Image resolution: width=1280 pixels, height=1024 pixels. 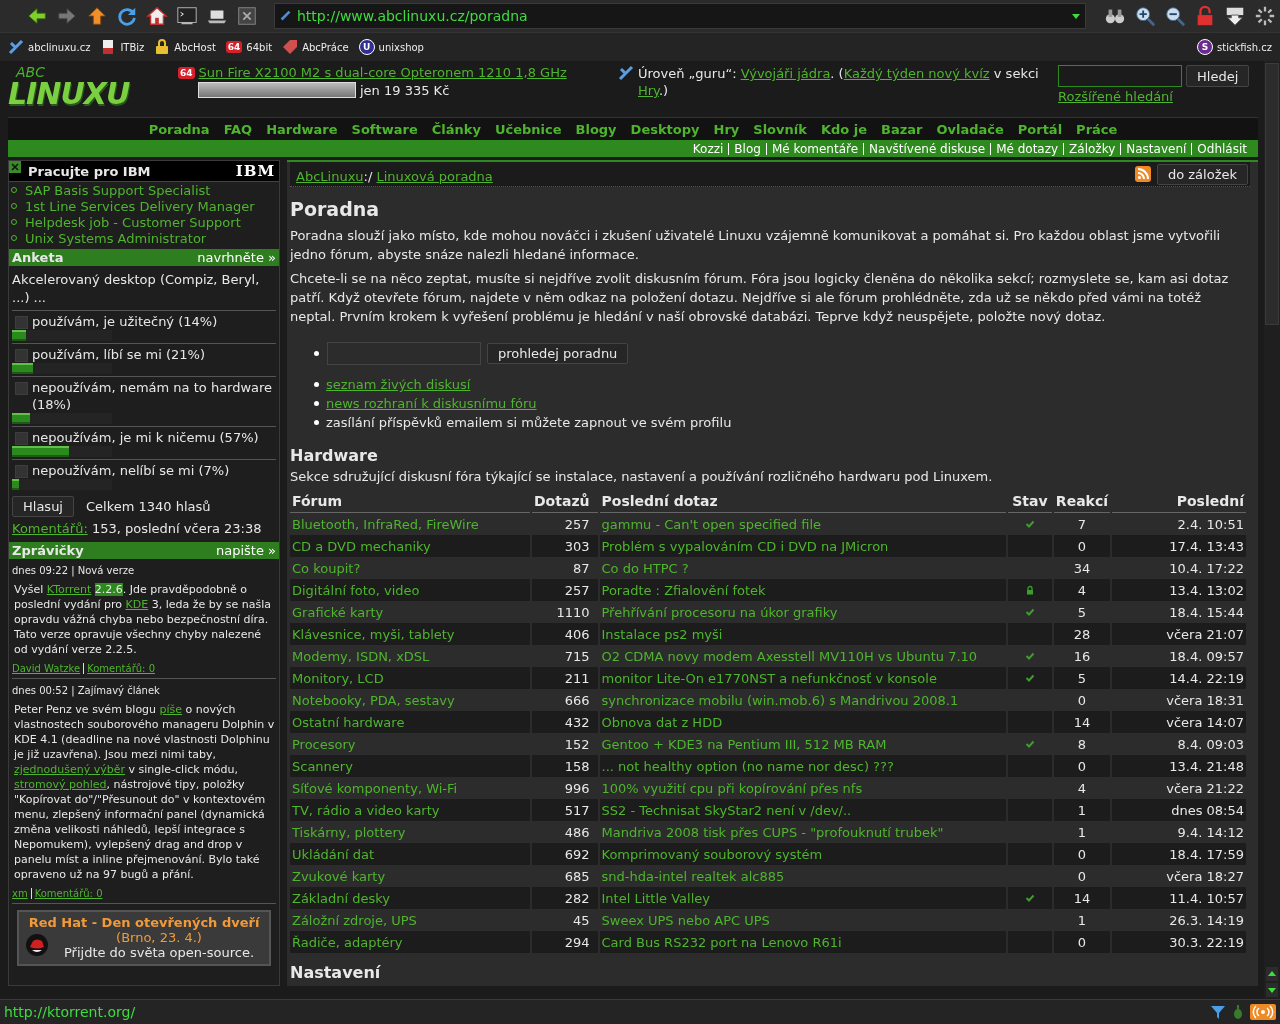 What do you see at coordinates (780, 129) in the screenshot?
I see `nav-link: Slovník` at bounding box center [780, 129].